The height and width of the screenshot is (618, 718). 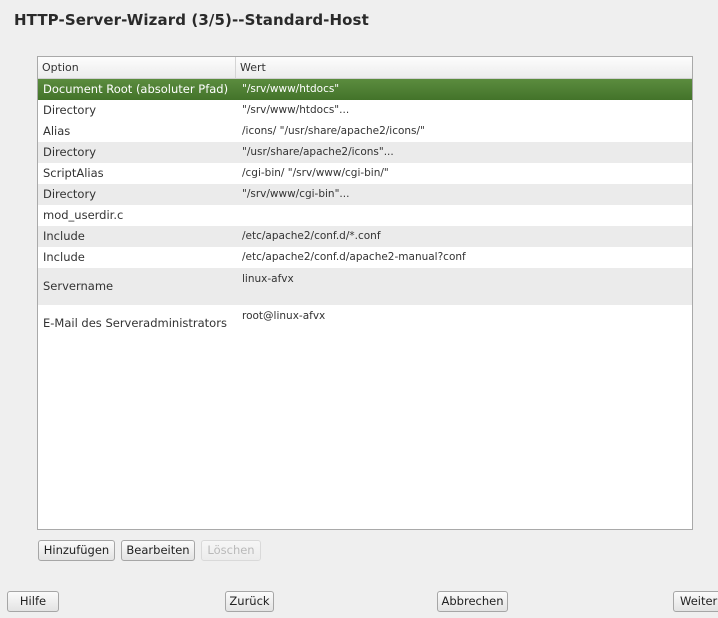 I want to click on option-cell: mod_userdir.c, so click(x=83, y=215).